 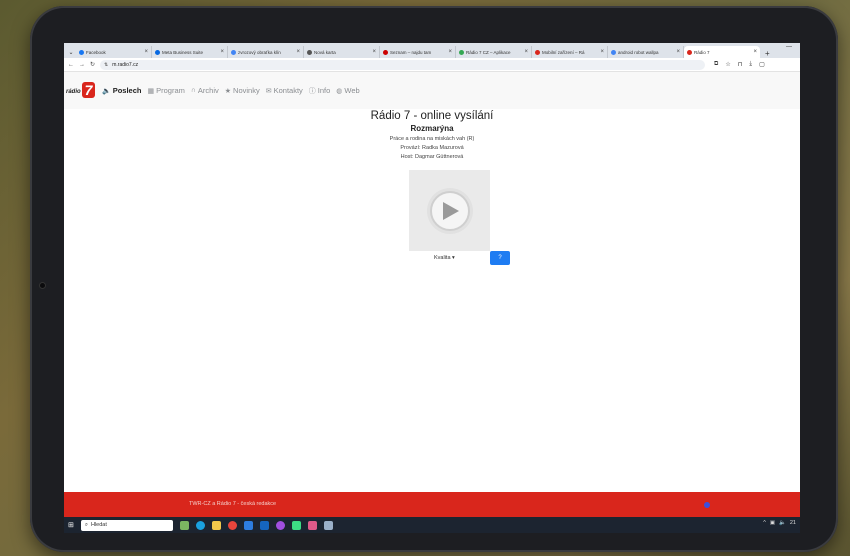 What do you see at coordinates (114, 52) in the screenshot?
I see `tab-facebook: Facebook ×` at bounding box center [114, 52].